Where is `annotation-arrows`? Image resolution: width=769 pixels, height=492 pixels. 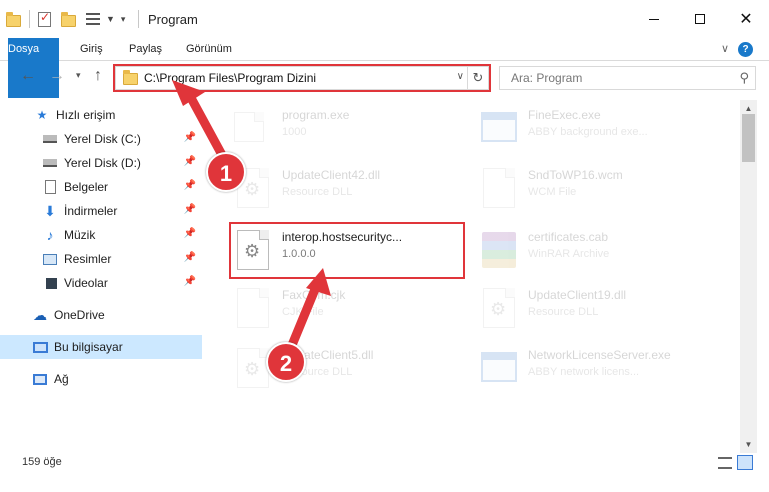 annotation-arrows is located at coordinates (251, 217).